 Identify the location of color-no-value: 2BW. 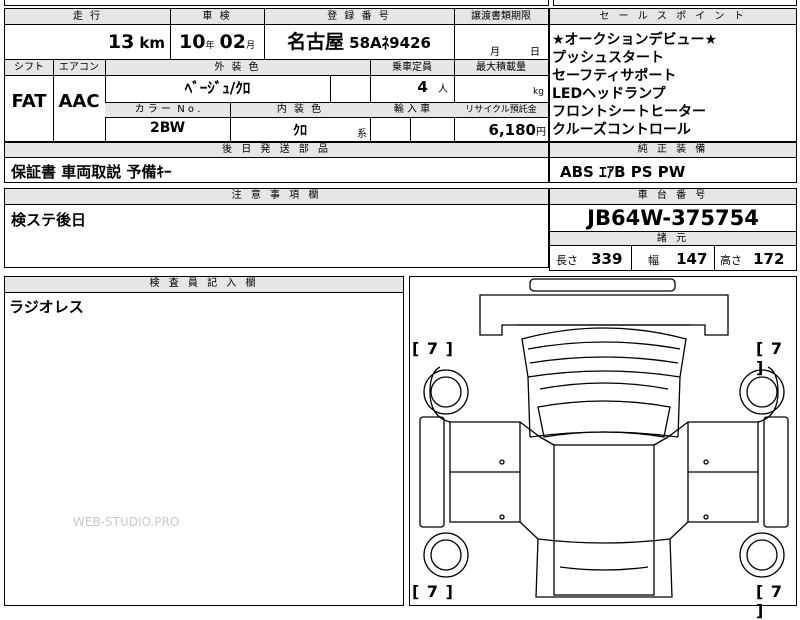
(167, 128).